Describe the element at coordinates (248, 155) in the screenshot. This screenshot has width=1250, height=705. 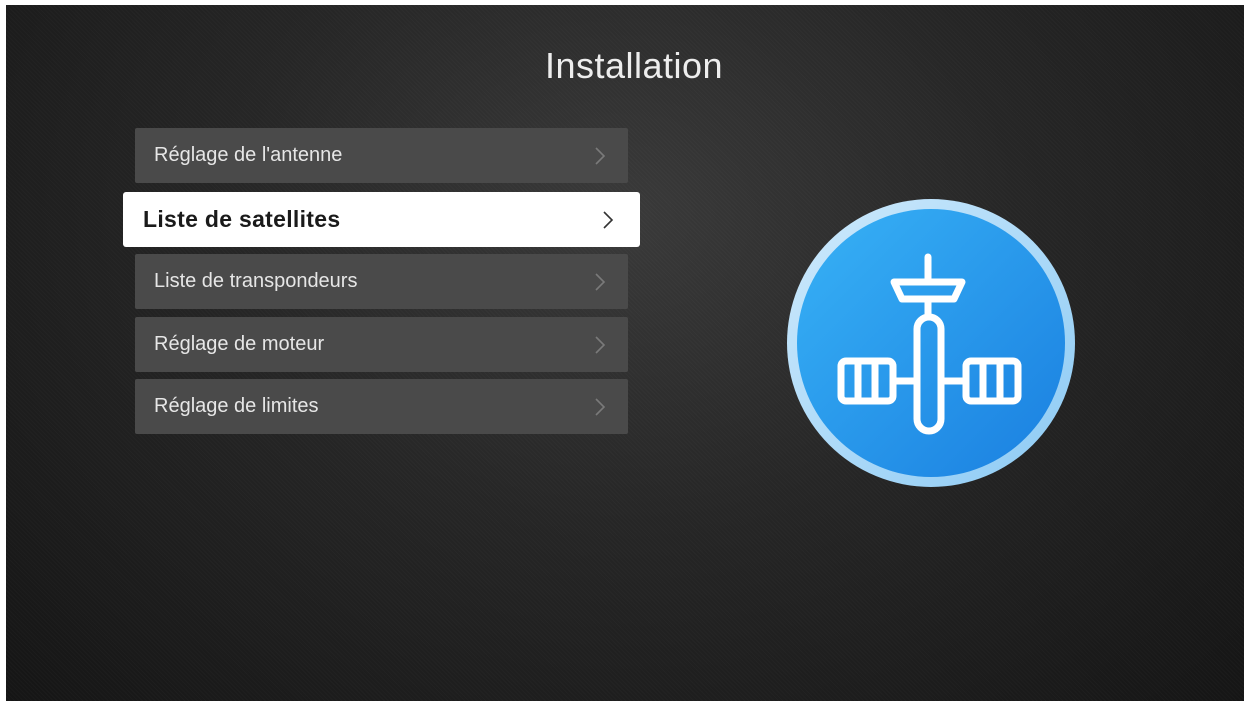
I see `menu-item-label: Réglage de l'antenne` at that location.